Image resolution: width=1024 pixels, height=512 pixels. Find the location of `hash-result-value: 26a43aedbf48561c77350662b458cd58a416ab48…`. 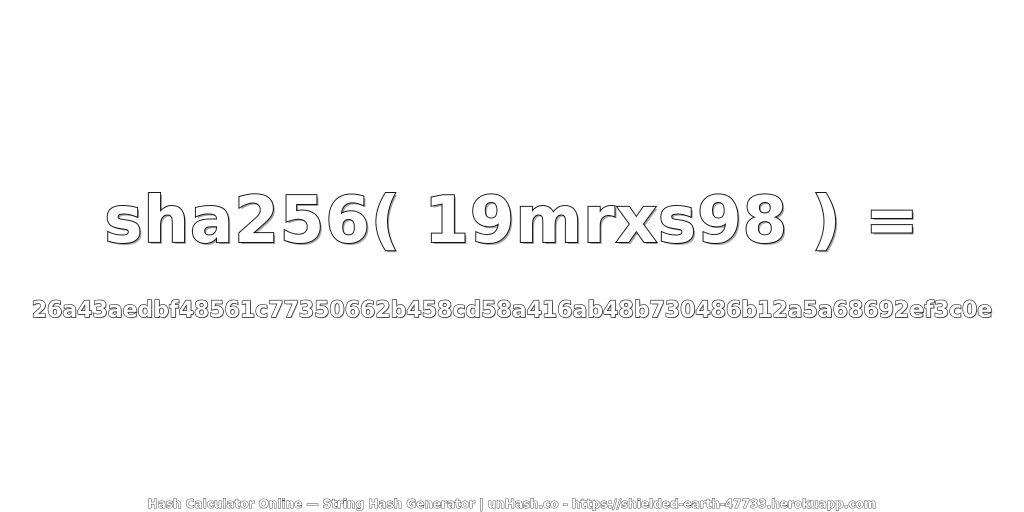

hash-result-value: 26a43aedbf48561c77350662b458cd58a416ab48… is located at coordinates (512, 310).